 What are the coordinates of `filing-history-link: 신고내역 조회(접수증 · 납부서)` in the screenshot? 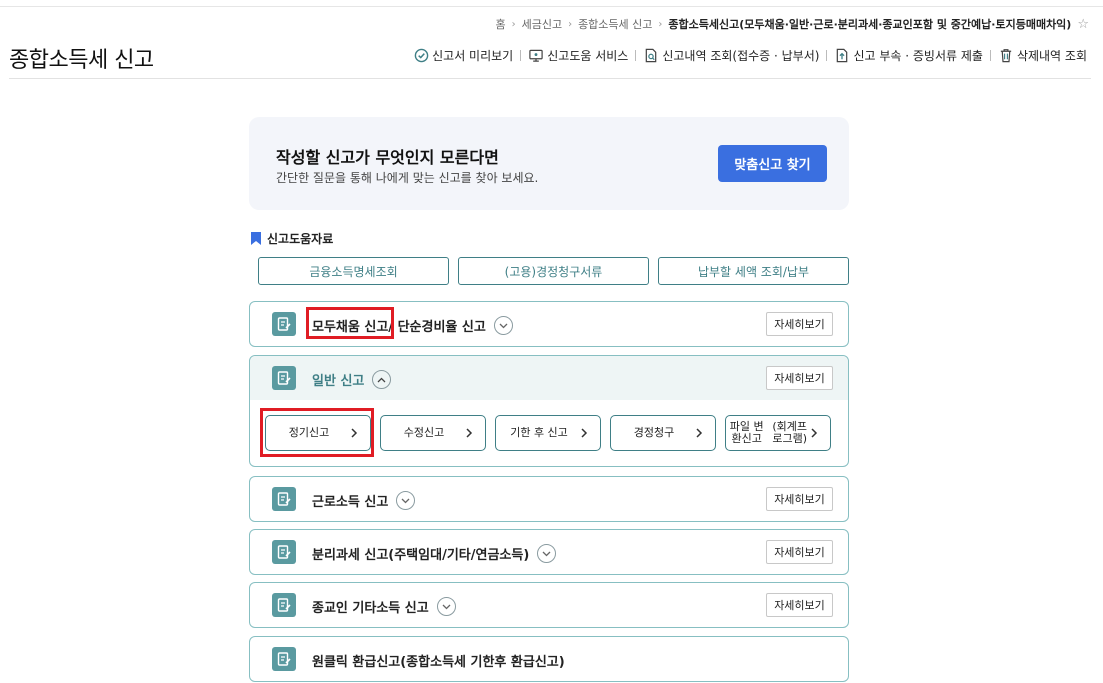 It's located at (731, 55).